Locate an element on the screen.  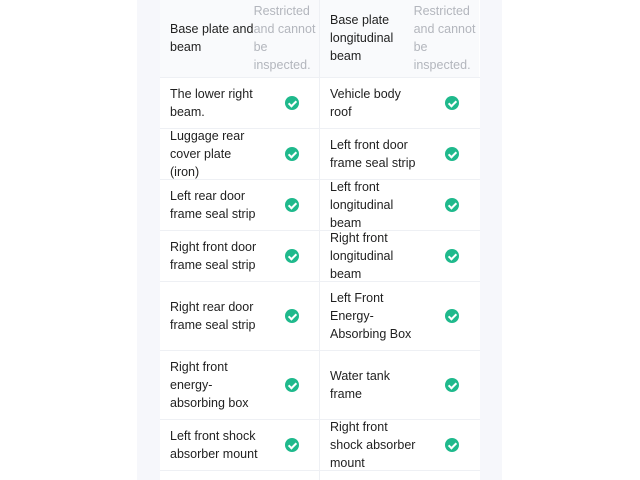
table-cell: Left front longitudinal beam is located at coordinates (399, 205).